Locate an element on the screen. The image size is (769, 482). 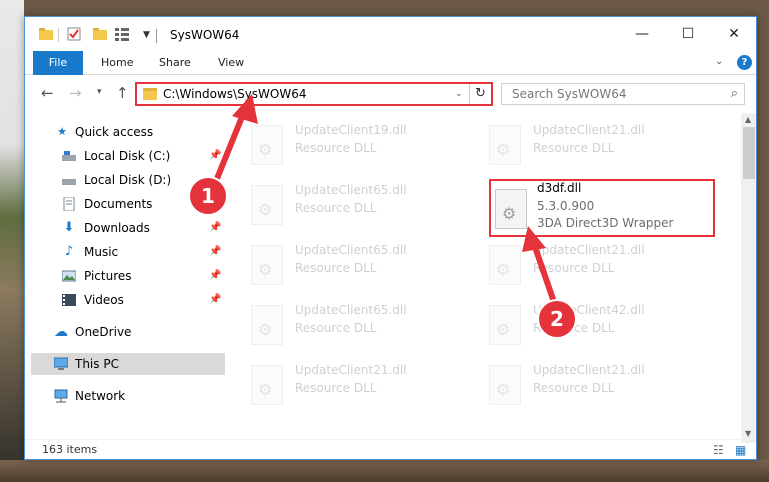
title-divider is located at coordinates (156, 36).